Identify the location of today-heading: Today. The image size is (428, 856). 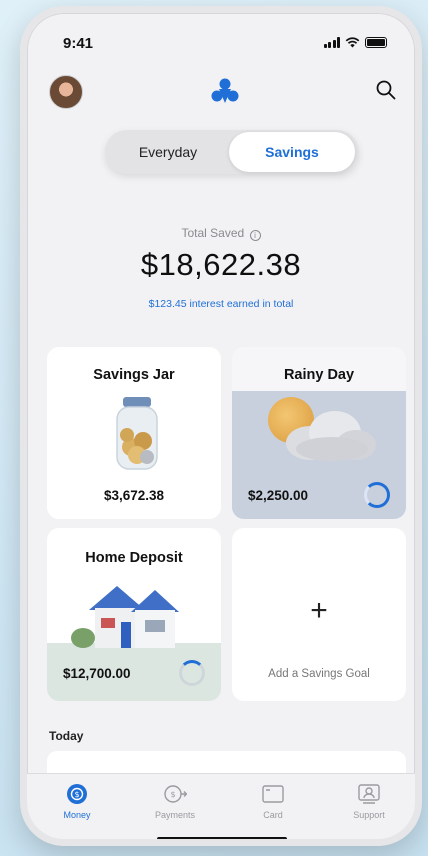
(66, 736).